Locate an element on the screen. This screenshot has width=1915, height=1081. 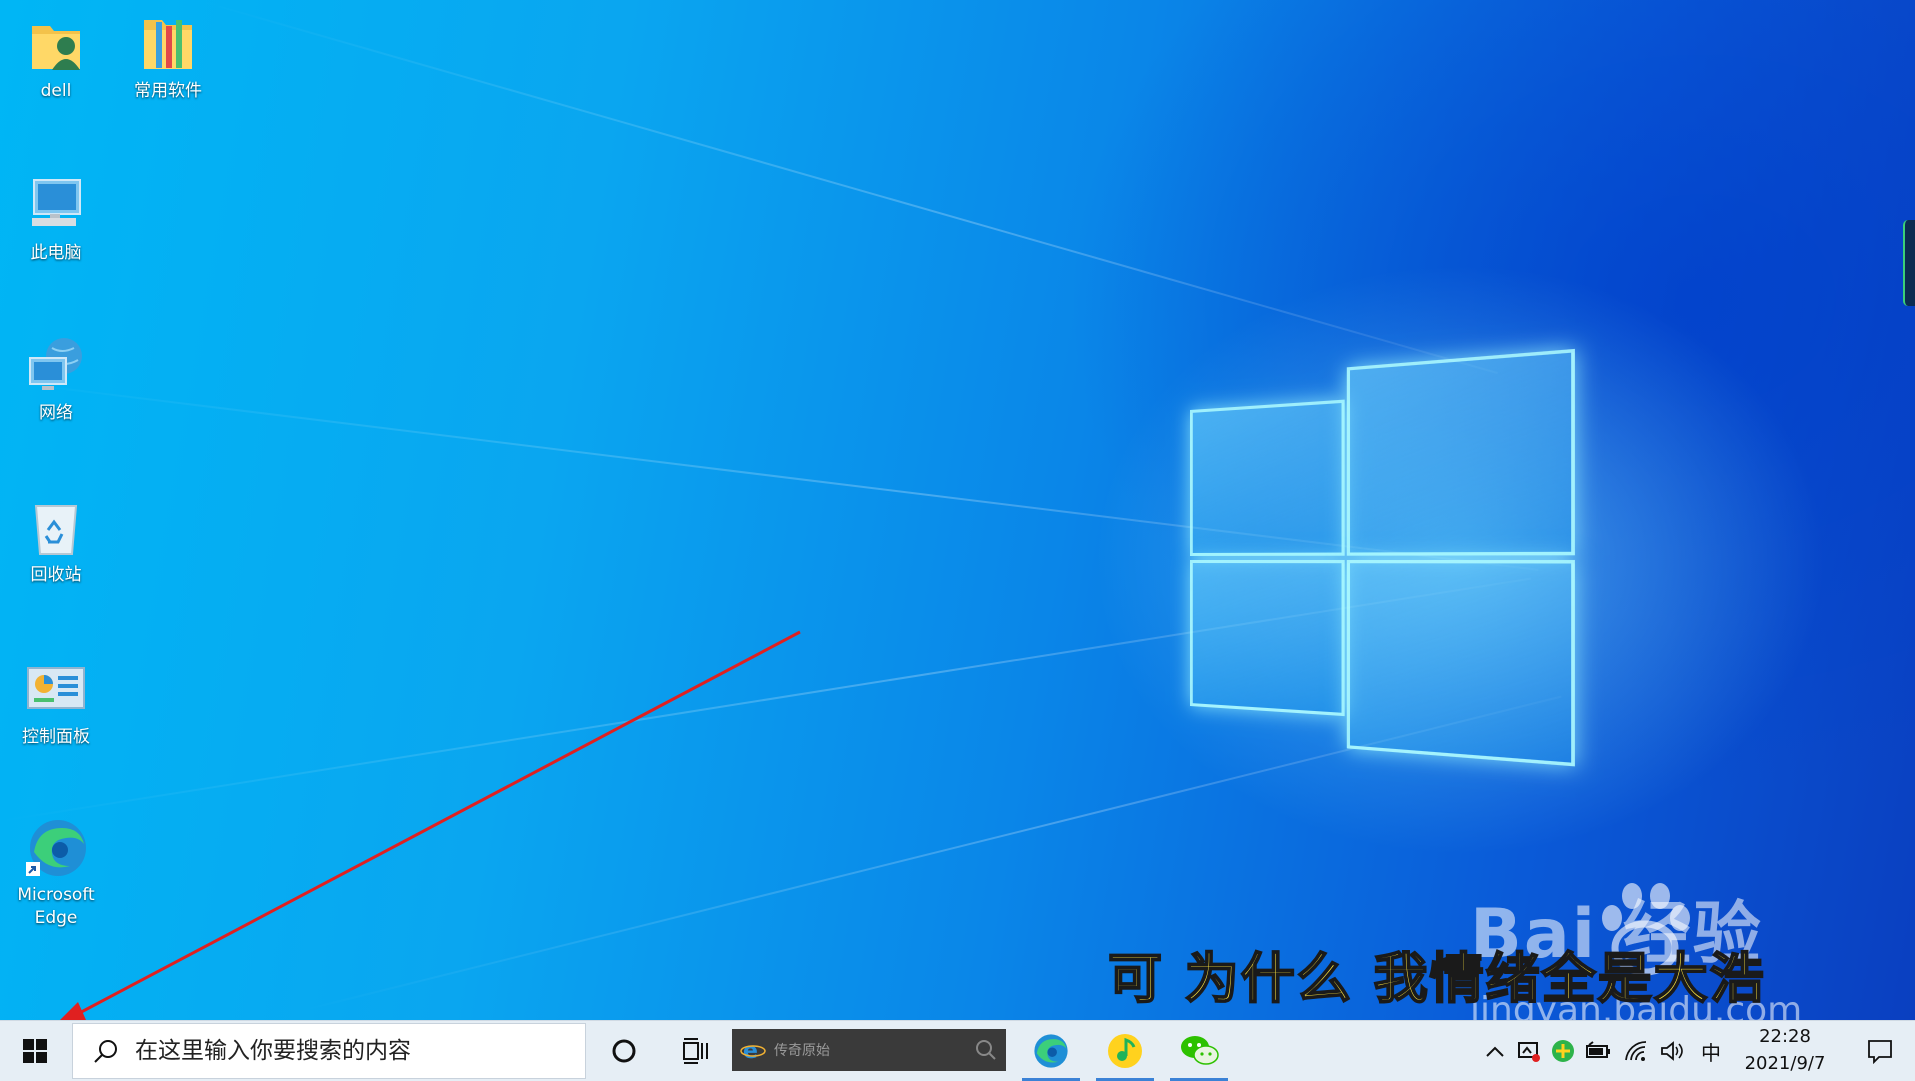
search-input is located at coordinates (355, 1051).